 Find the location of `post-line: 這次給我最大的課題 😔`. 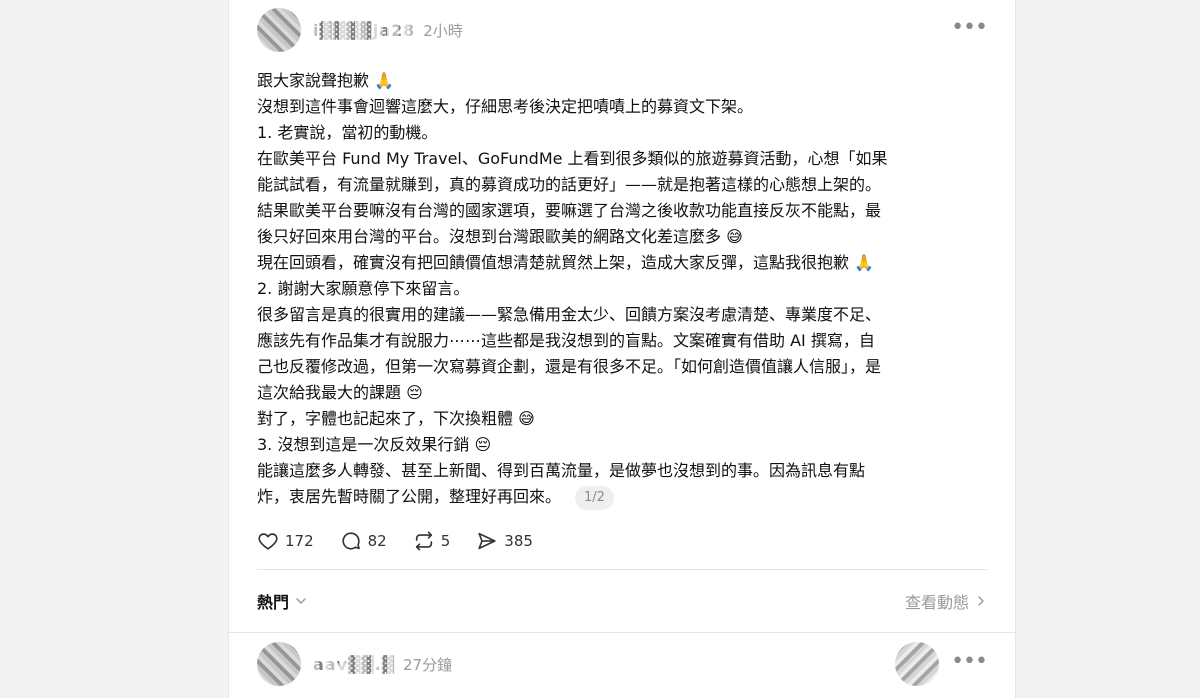

post-line: 這次給我最大的課題 😔 is located at coordinates (340, 392).